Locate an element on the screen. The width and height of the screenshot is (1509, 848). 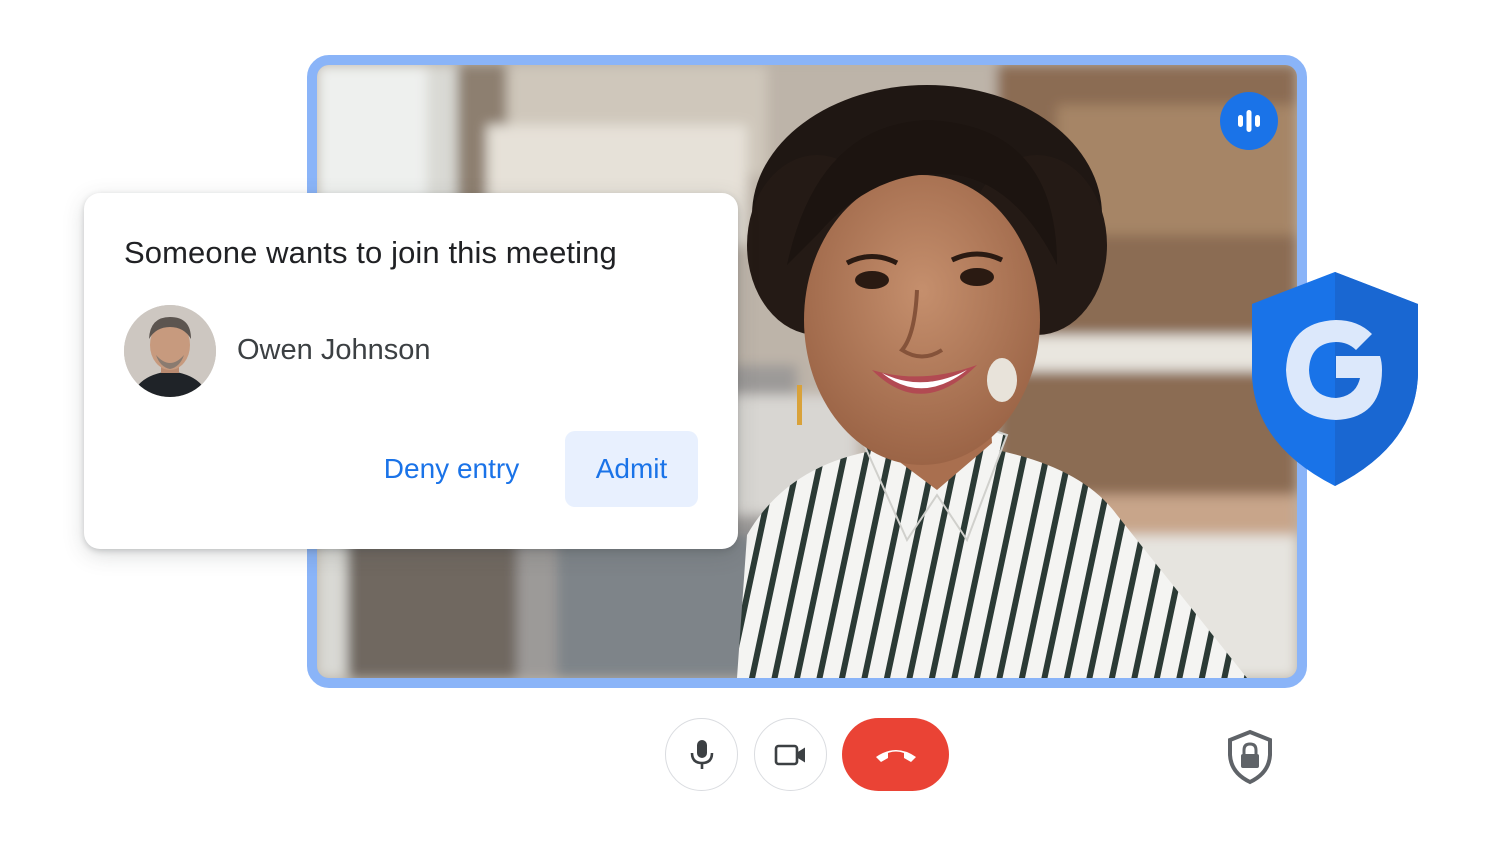
microphone-icon is located at coordinates (701, 754).